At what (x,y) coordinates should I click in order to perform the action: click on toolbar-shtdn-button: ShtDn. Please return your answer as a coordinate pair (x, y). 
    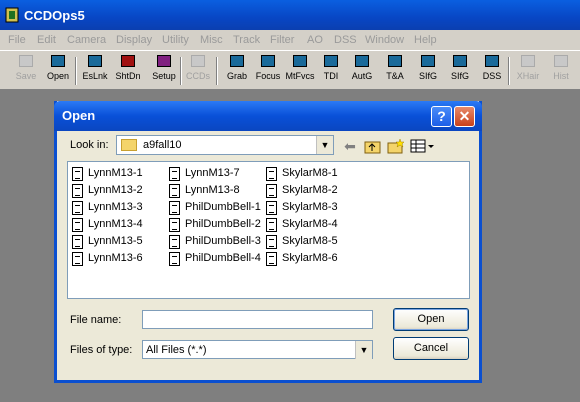
    Looking at the image, I should click on (128, 72).